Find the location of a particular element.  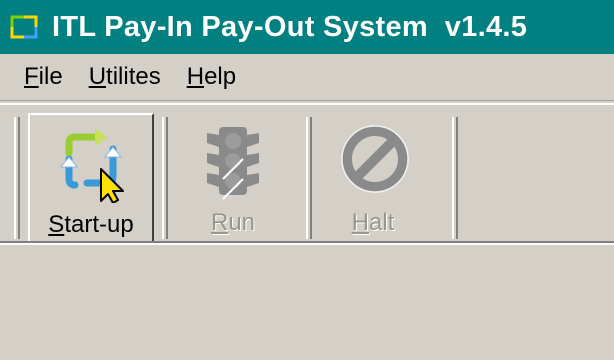

toolbar-grip is located at coordinates (17, 178).